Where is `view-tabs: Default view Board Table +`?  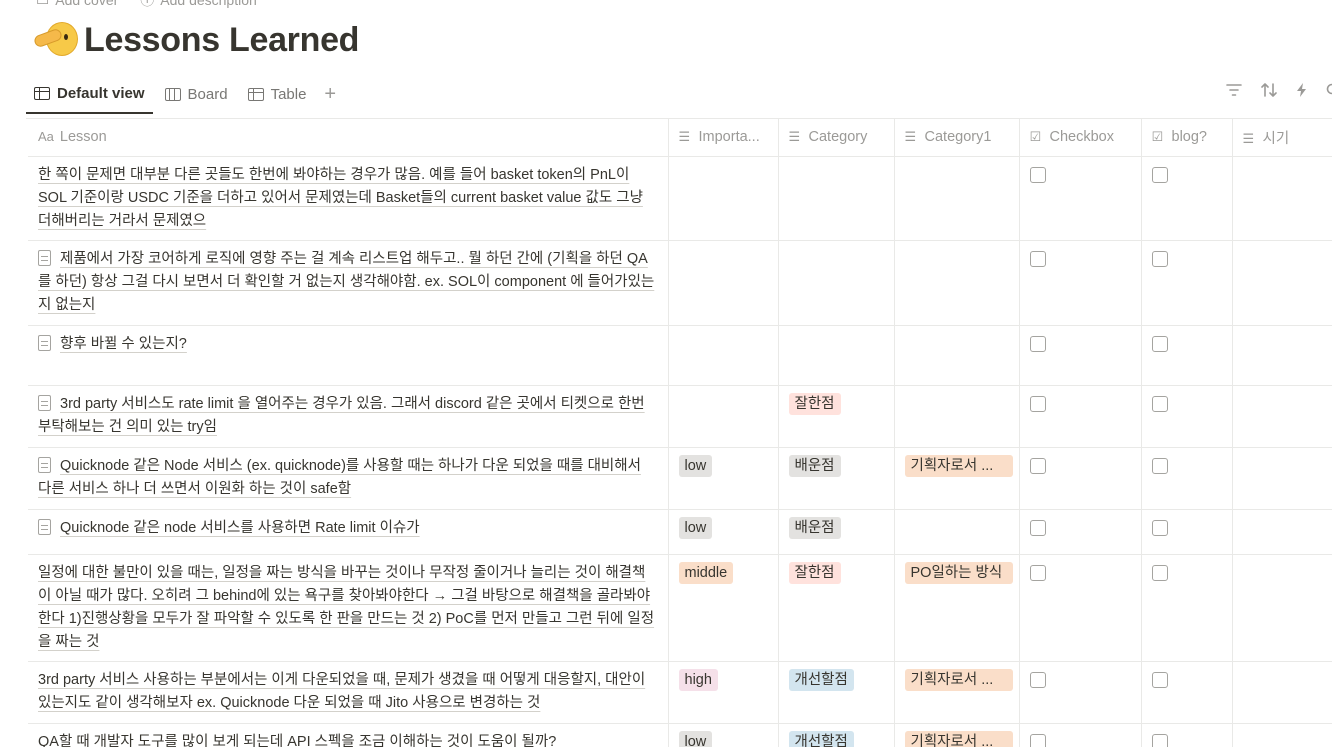
view-tabs: Default view Board Table + is located at coordinates (184, 94).